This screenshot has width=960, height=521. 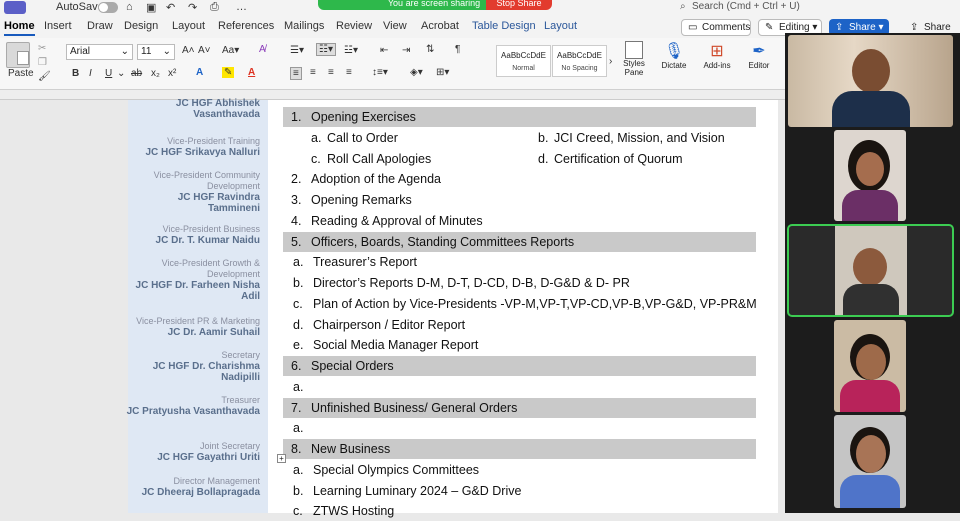 I want to click on cut-icon: ✂, so click(x=42, y=48).